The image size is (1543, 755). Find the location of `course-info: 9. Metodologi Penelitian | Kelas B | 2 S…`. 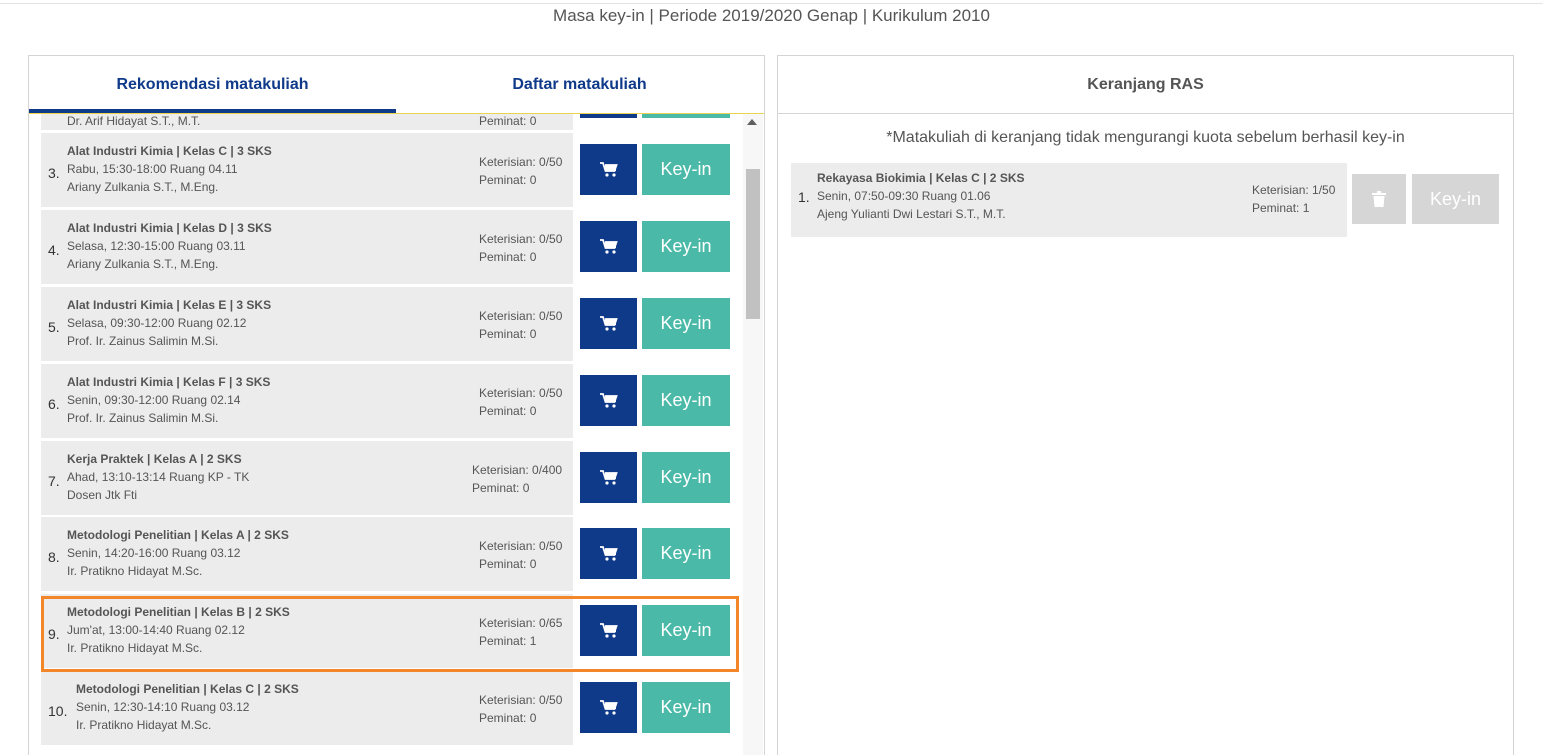

course-info: 9. Metodologi Penelitian | Kelas B | 2 S… is located at coordinates (307, 631).